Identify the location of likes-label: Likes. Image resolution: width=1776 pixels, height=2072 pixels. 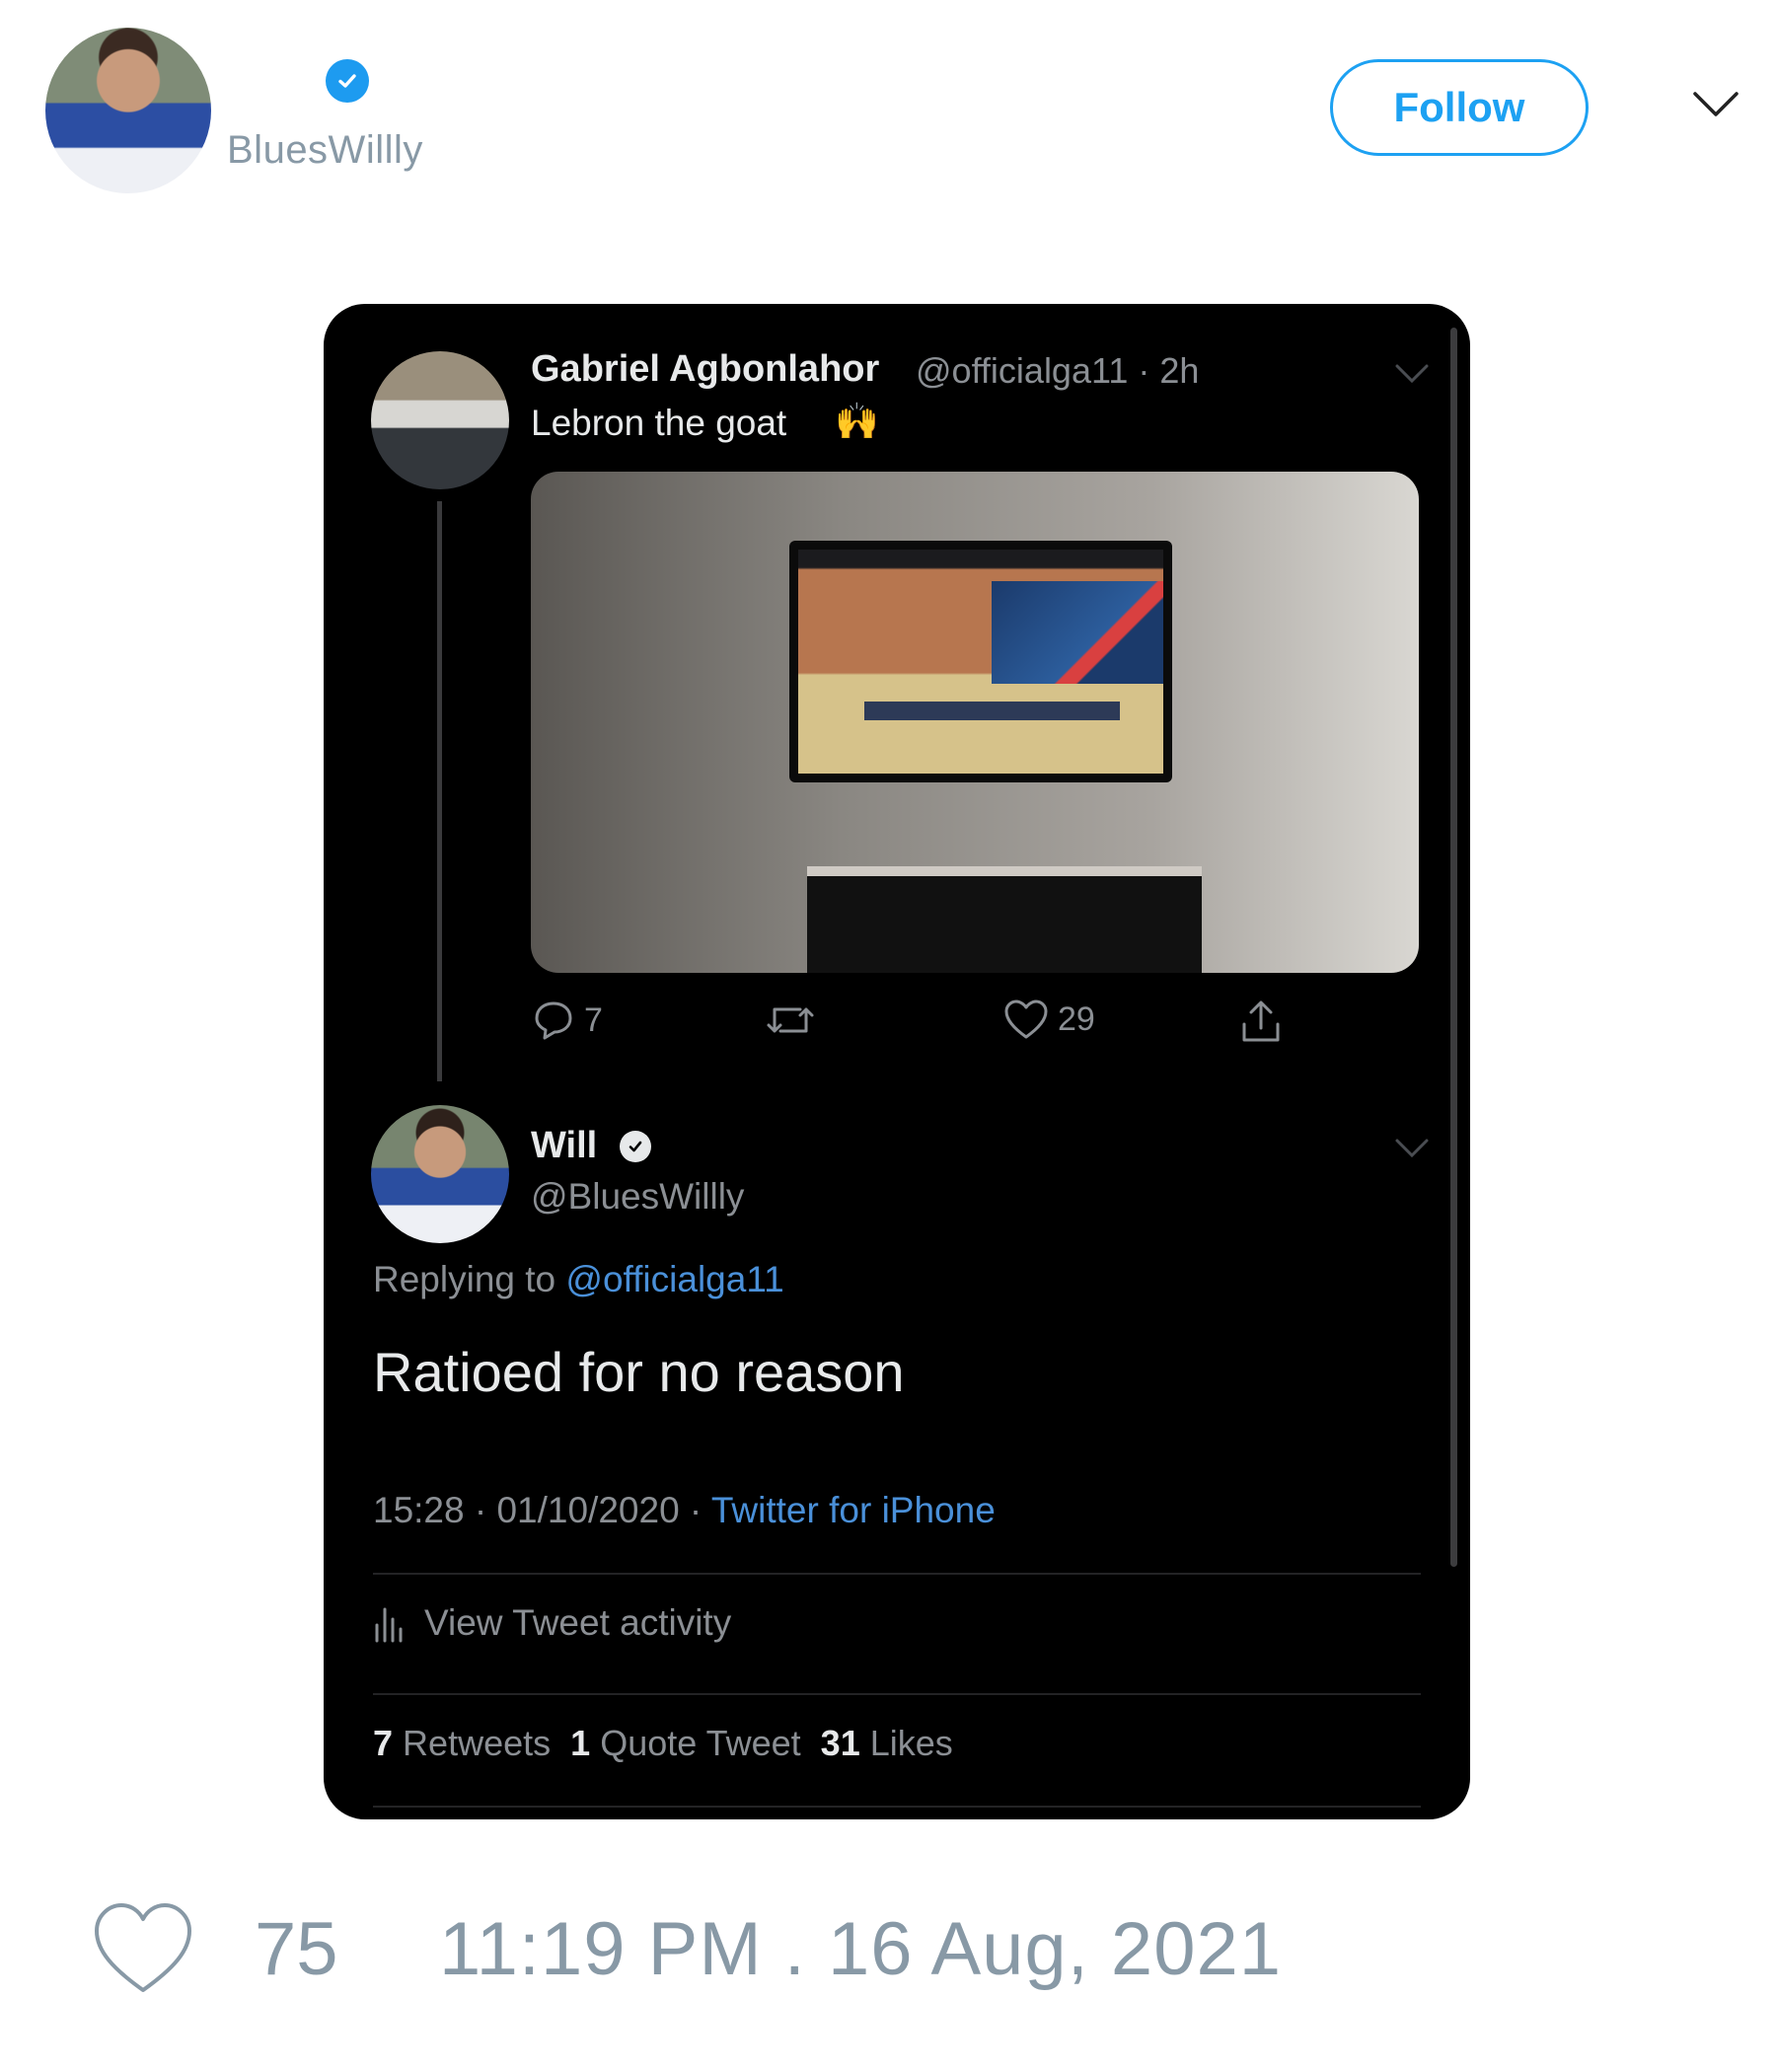
(911, 1743).